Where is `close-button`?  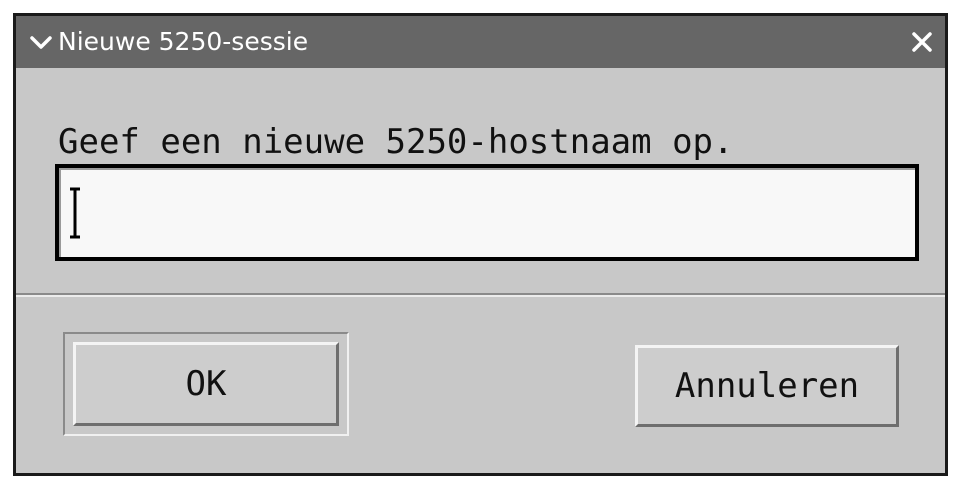
close-button is located at coordinates (922, 42).